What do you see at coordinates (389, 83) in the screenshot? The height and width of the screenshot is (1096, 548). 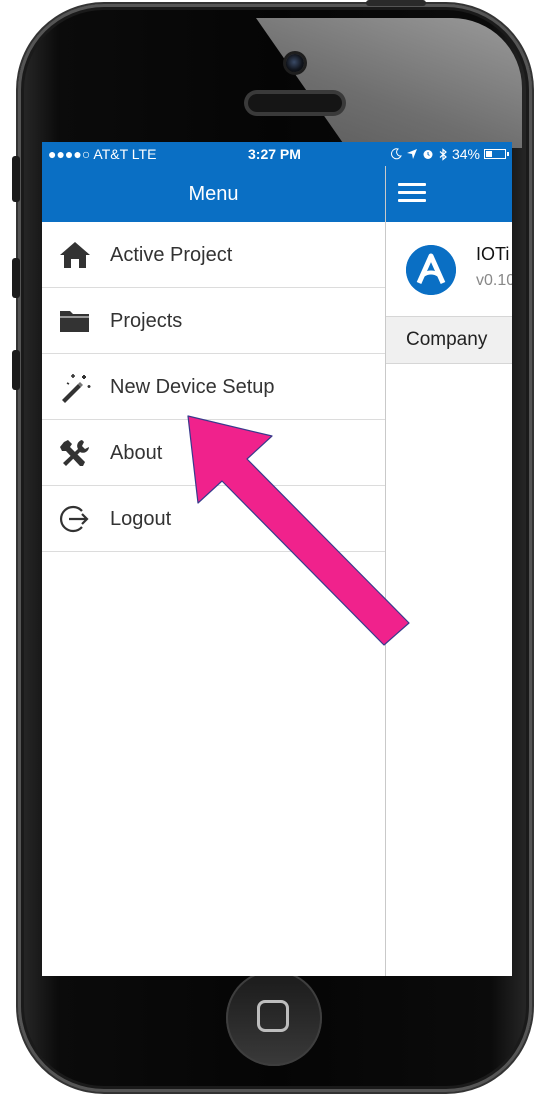 I see `phone-glass-reflection` at bounding box center [389, 83].